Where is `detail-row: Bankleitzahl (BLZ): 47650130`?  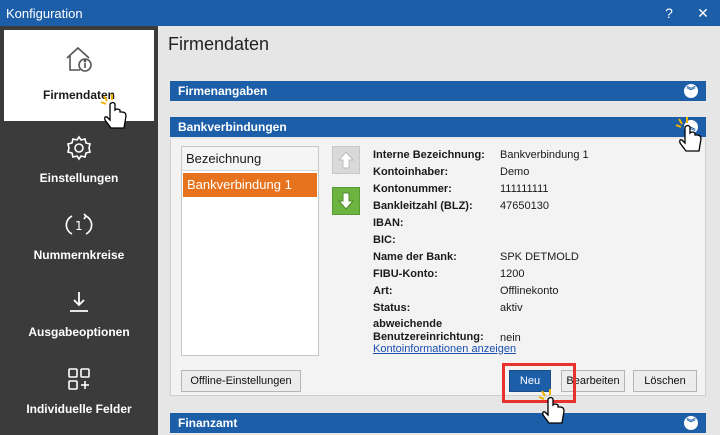 detail-row: Bankleitzahl (BLZ): 47650130 is located at coordinates (533, 205).